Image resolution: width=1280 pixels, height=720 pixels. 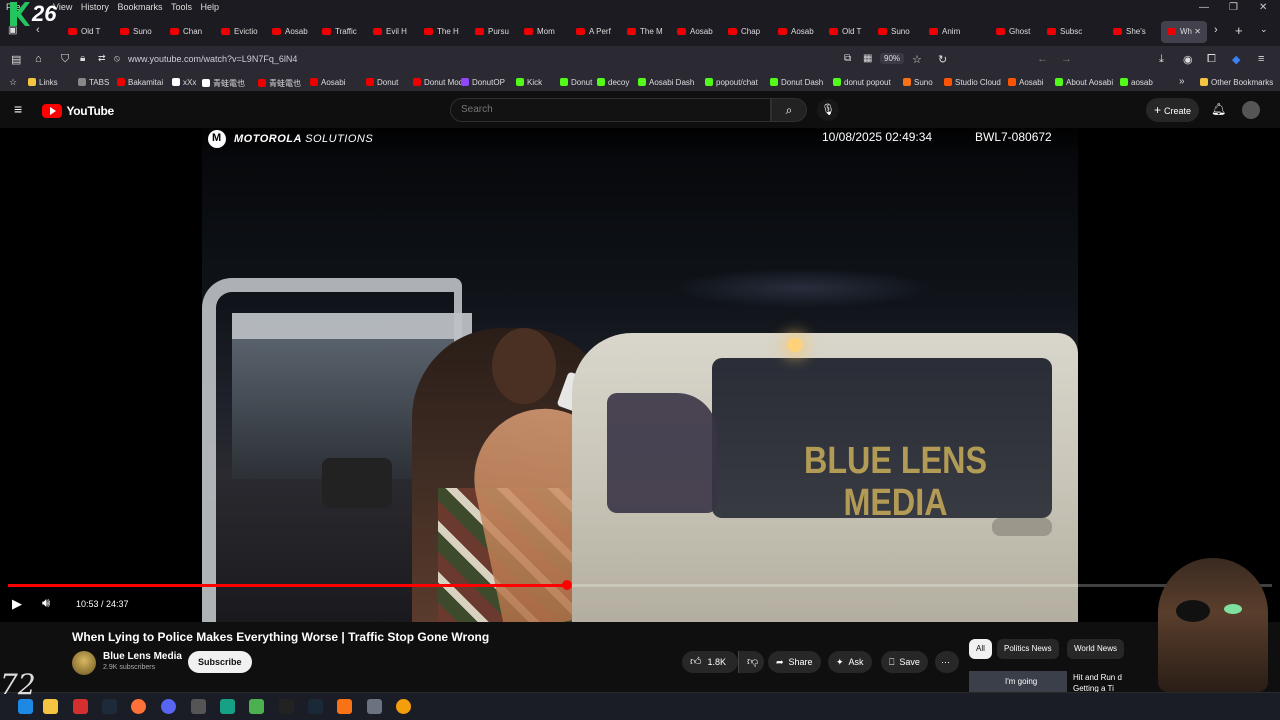 What do you see at coordinates (593, 32) in the screenshot?
I see `browser-tab: A Perf` at bounding box center [593, 32].